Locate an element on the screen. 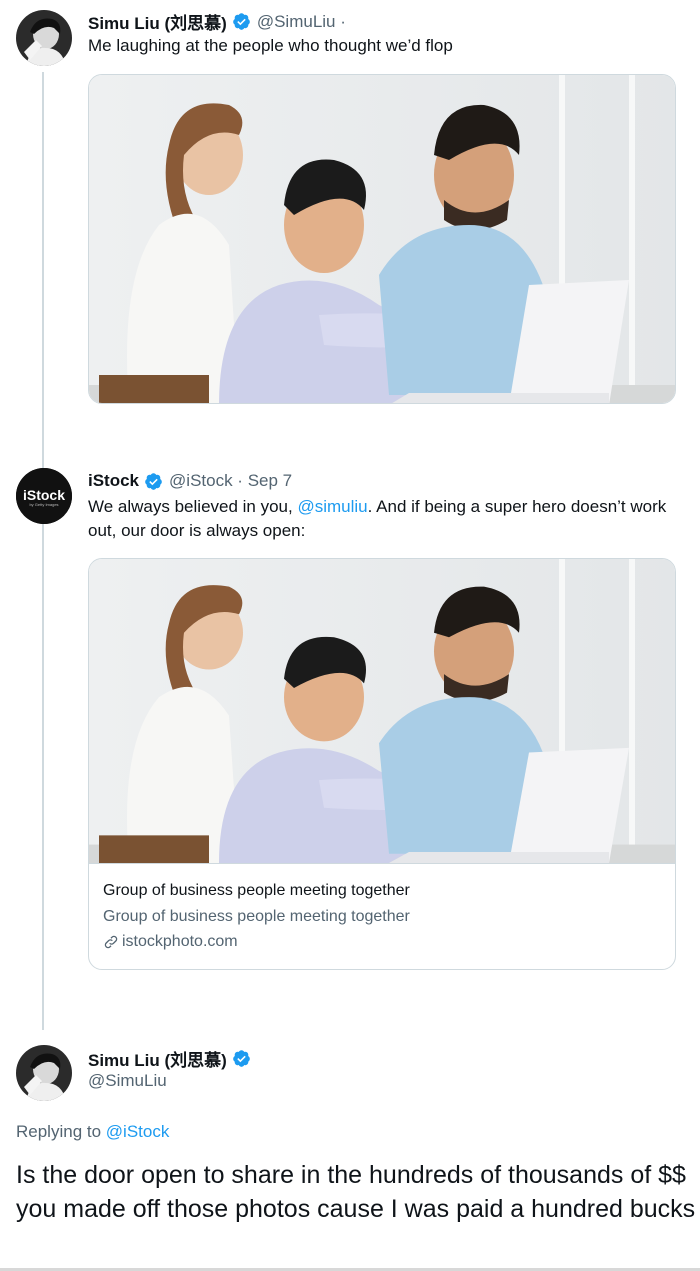  card-domain-text: istockphoto.com is located at coordinates (180, 941).